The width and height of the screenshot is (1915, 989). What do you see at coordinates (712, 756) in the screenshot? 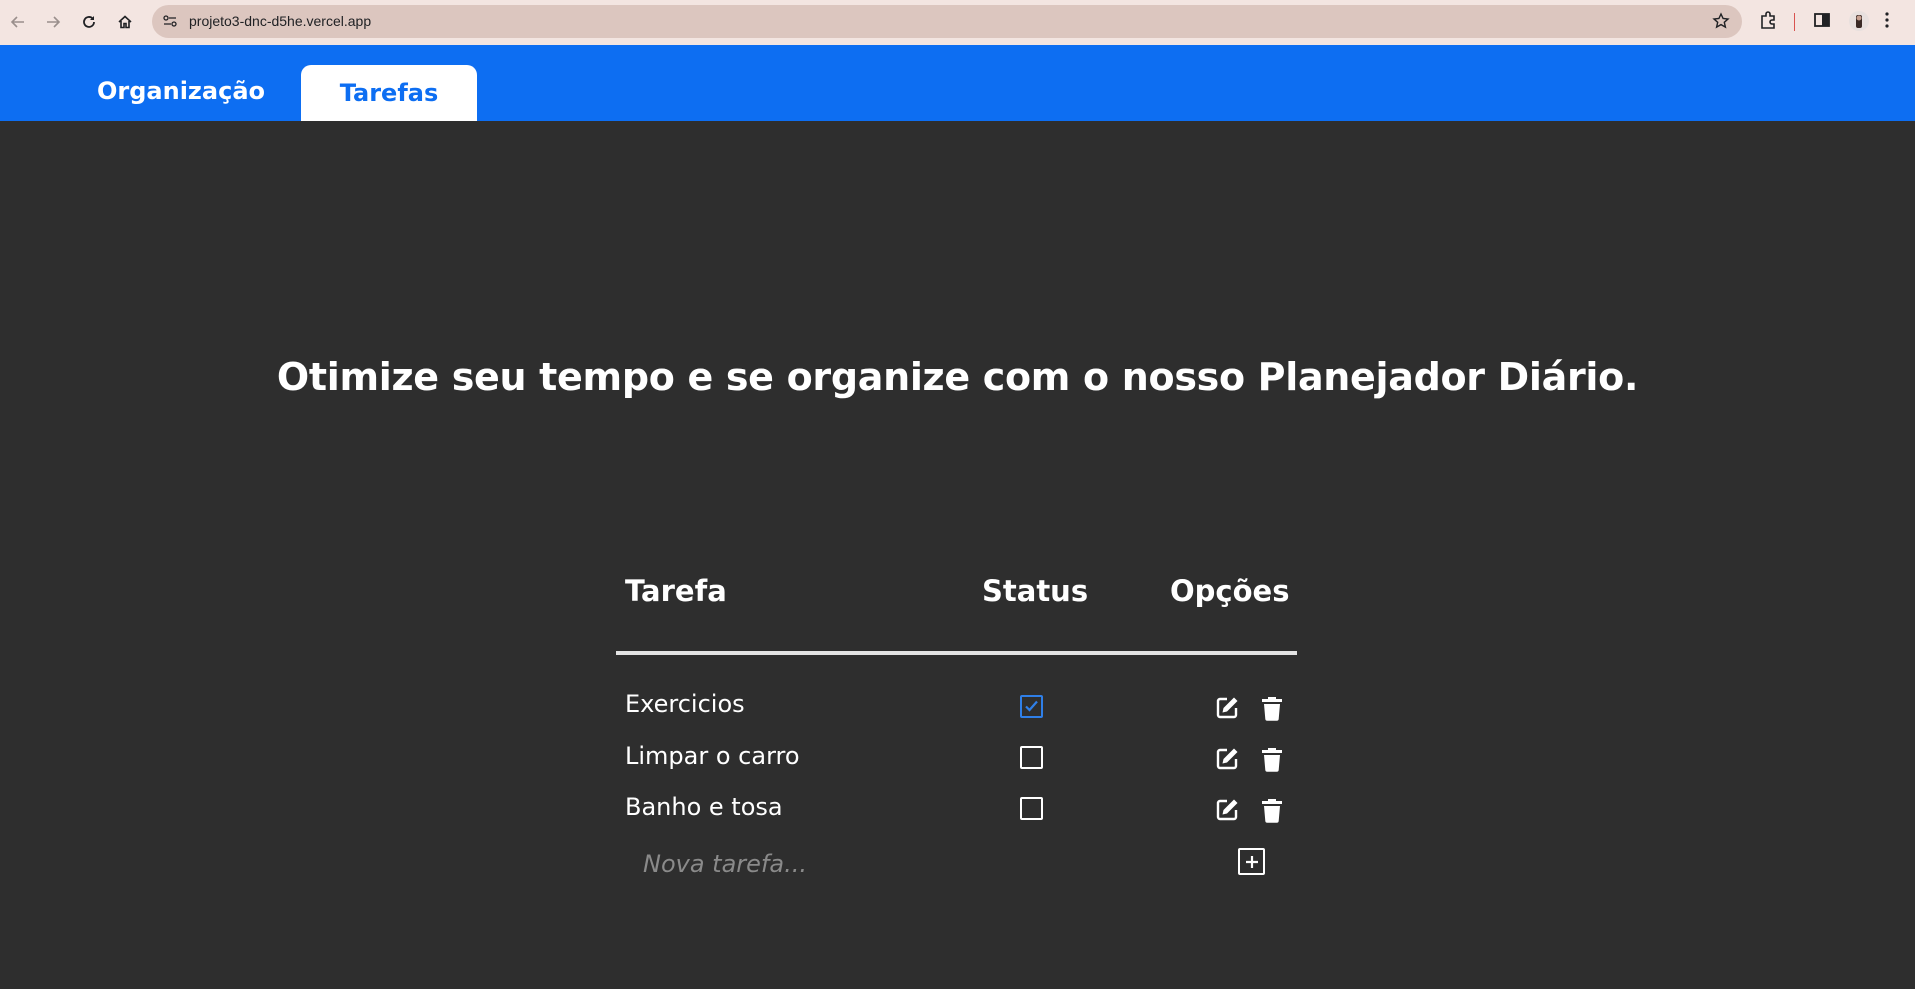
I see `task-name: Limpar o carro` at bounding box center [712, 756].